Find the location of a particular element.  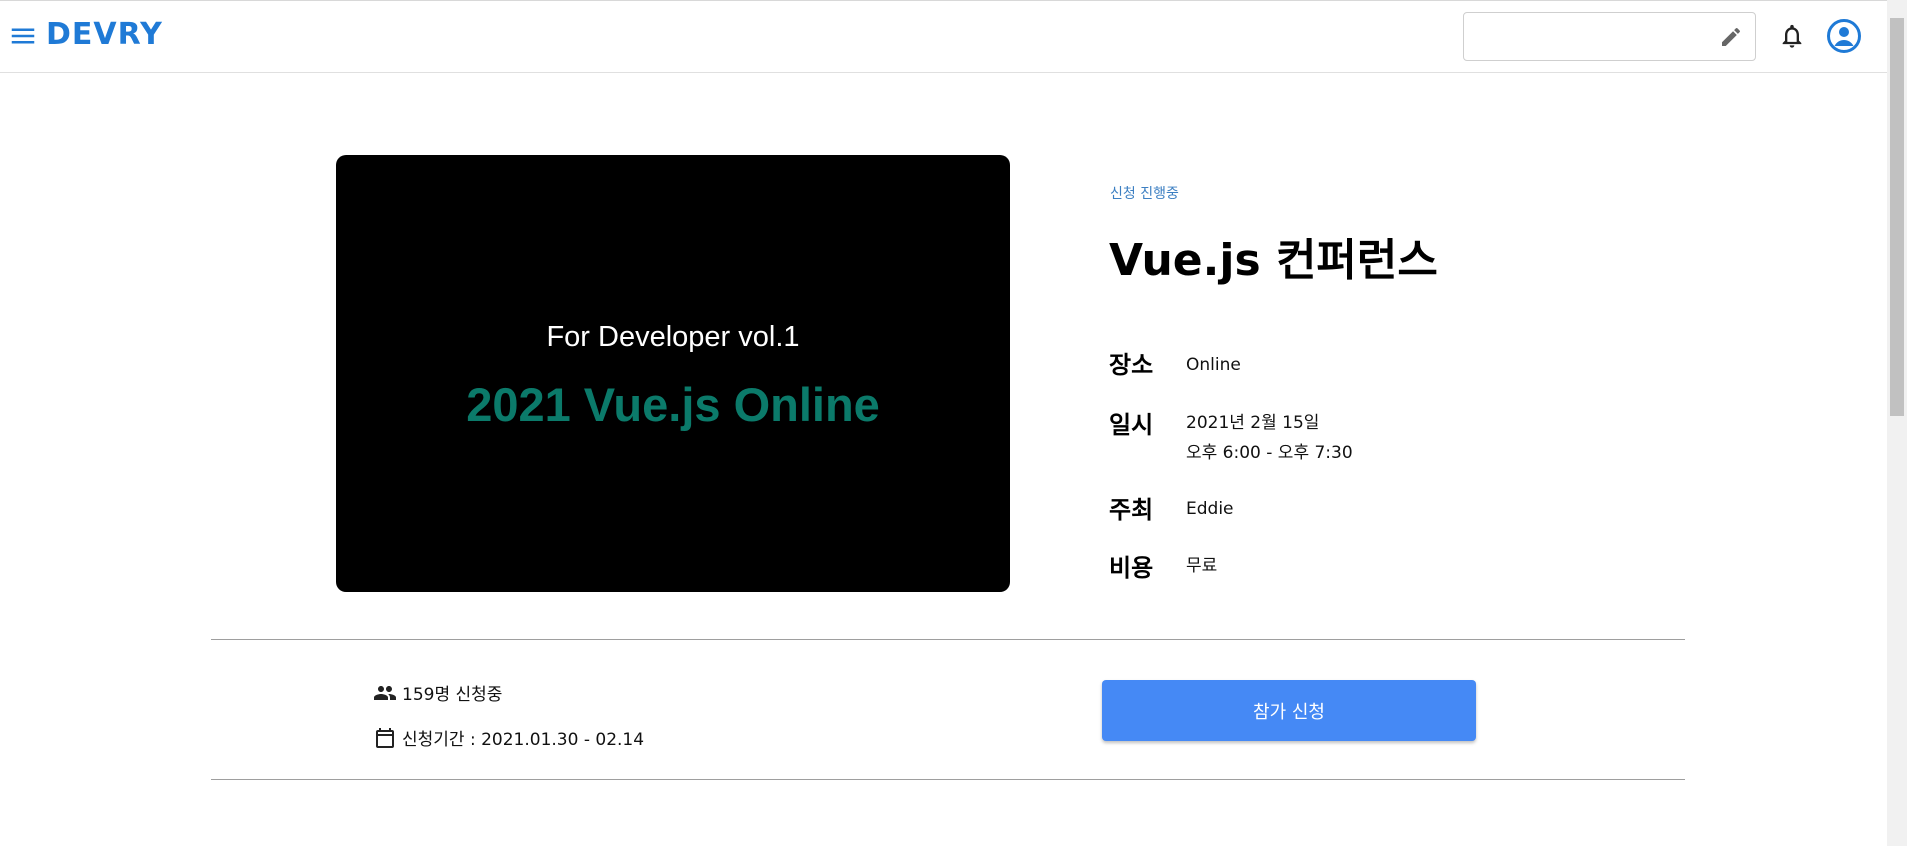

application-period: 신청기간 : 2021.01.30 - 02.14 is located at coordinates (508, 737).